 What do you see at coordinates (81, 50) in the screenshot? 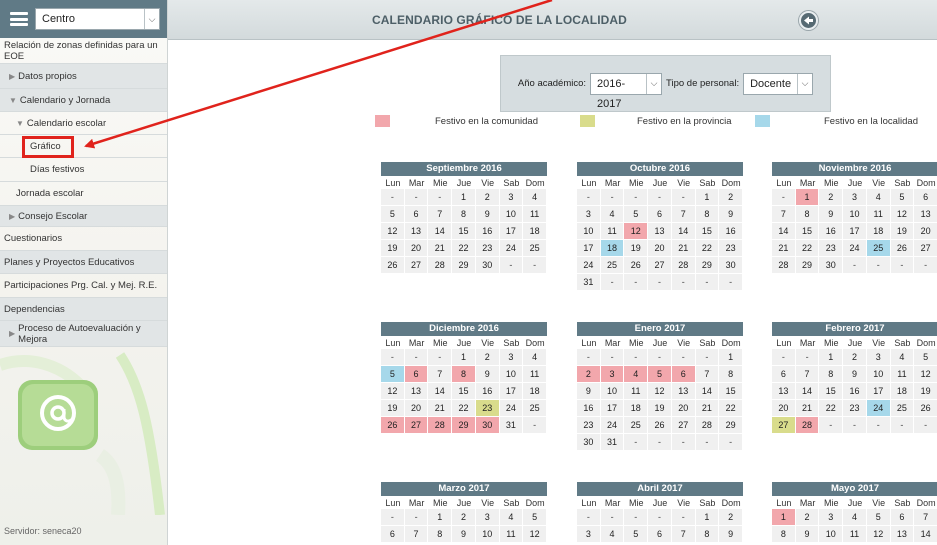
I see `sidebar-item-label: Relación de zonas definidas para un EOE` at bounding box center [81, 50].